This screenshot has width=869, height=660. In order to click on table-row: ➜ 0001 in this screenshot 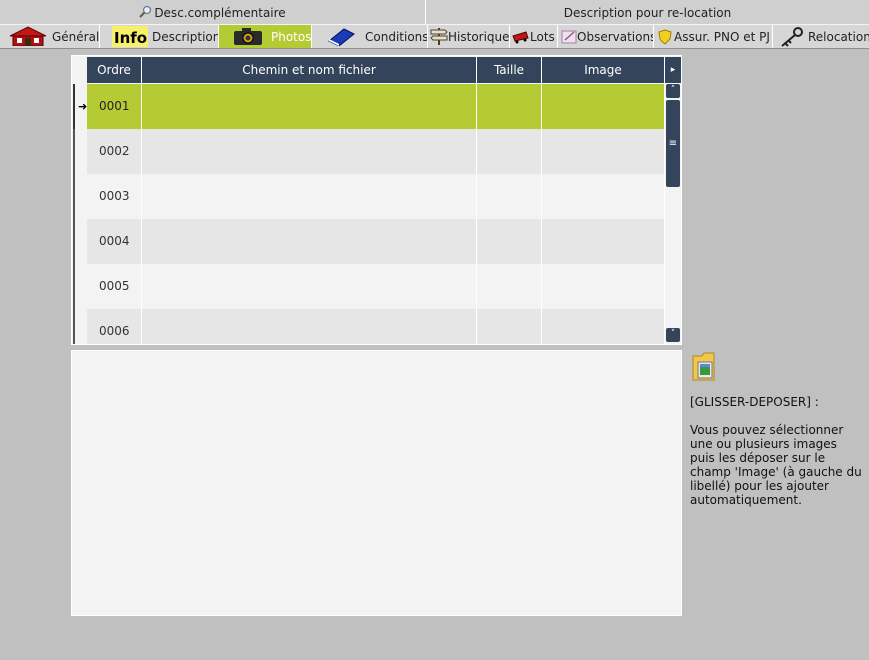, I will do `click(368, 106)`.